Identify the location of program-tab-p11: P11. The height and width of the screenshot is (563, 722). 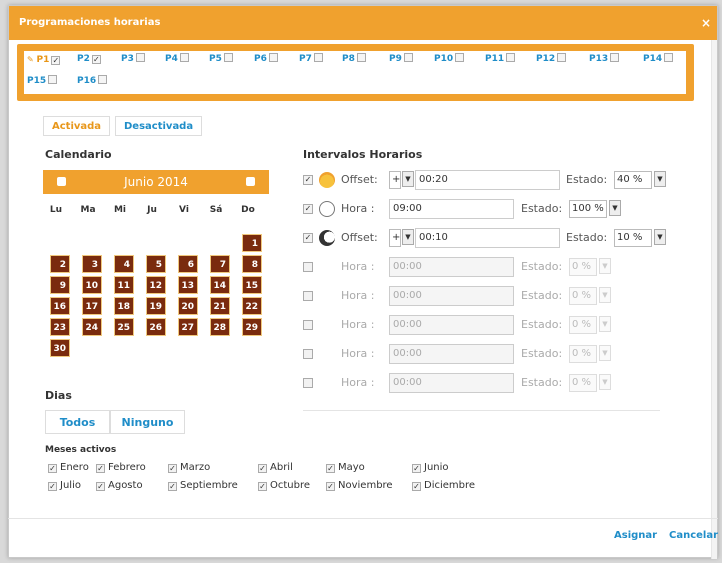
(500, 59).